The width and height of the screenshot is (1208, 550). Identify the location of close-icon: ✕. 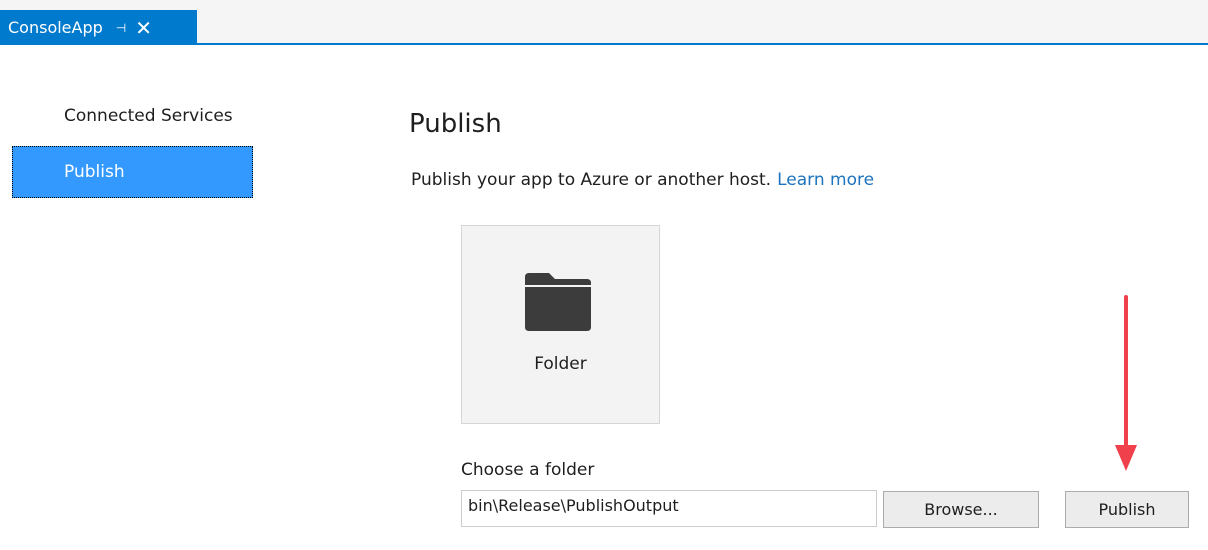
(143, 28).